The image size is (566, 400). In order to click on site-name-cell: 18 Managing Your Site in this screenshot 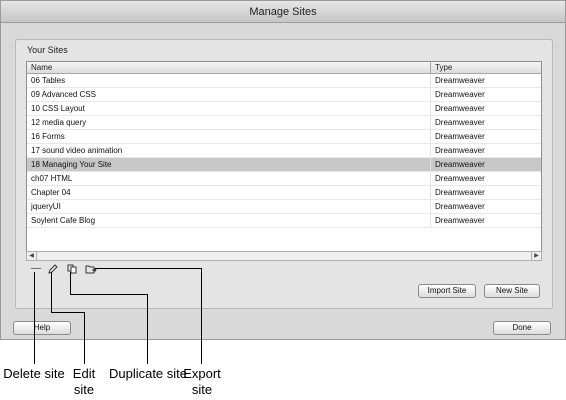, I will do `click(229, 164)`.